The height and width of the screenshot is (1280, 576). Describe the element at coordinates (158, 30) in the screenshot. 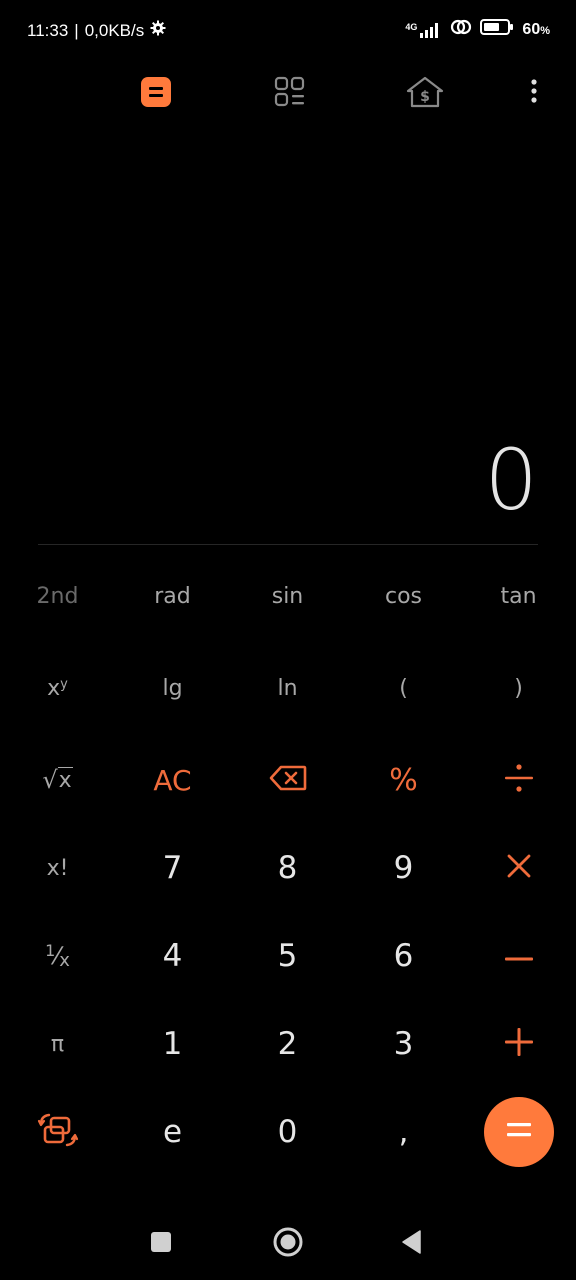

I see `gear-icon` at that location.